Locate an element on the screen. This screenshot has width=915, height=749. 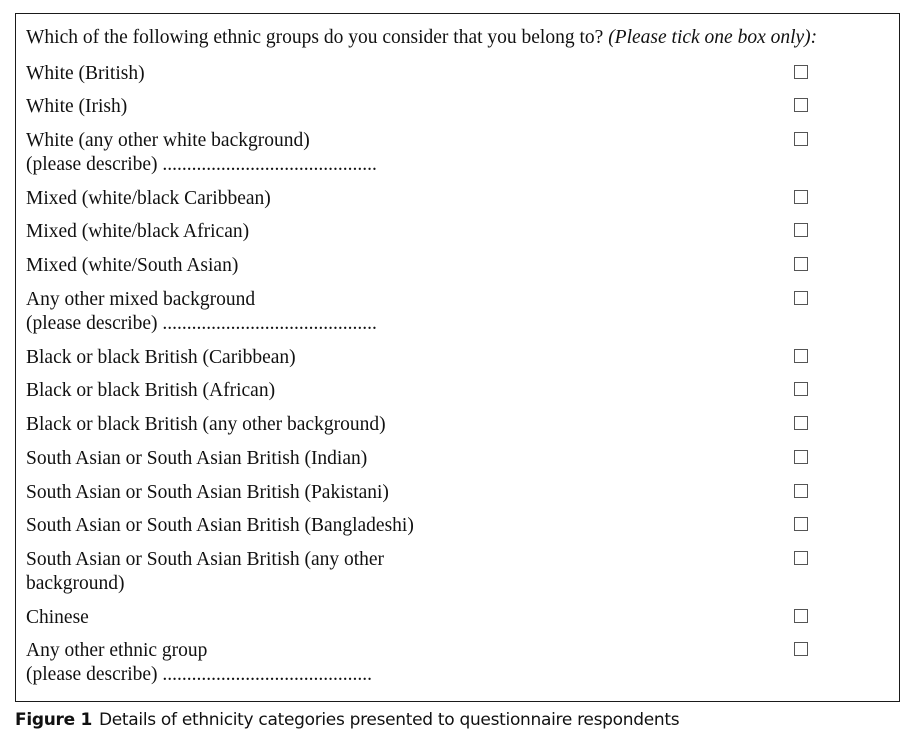
option-row: Black or black British (Caribbean) is located at coordinates (456, 358).